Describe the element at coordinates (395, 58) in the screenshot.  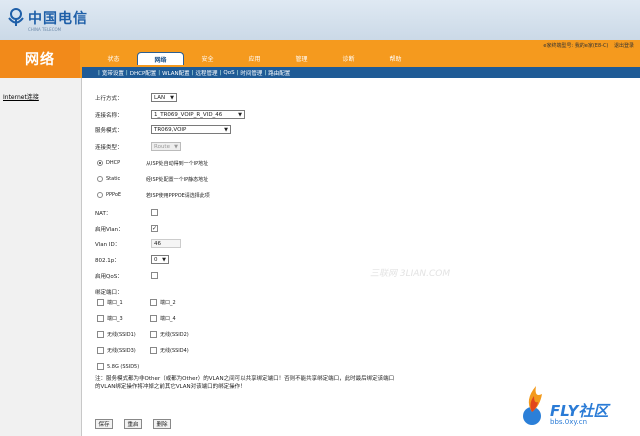
I see `tab-help: 帮助` at that location.